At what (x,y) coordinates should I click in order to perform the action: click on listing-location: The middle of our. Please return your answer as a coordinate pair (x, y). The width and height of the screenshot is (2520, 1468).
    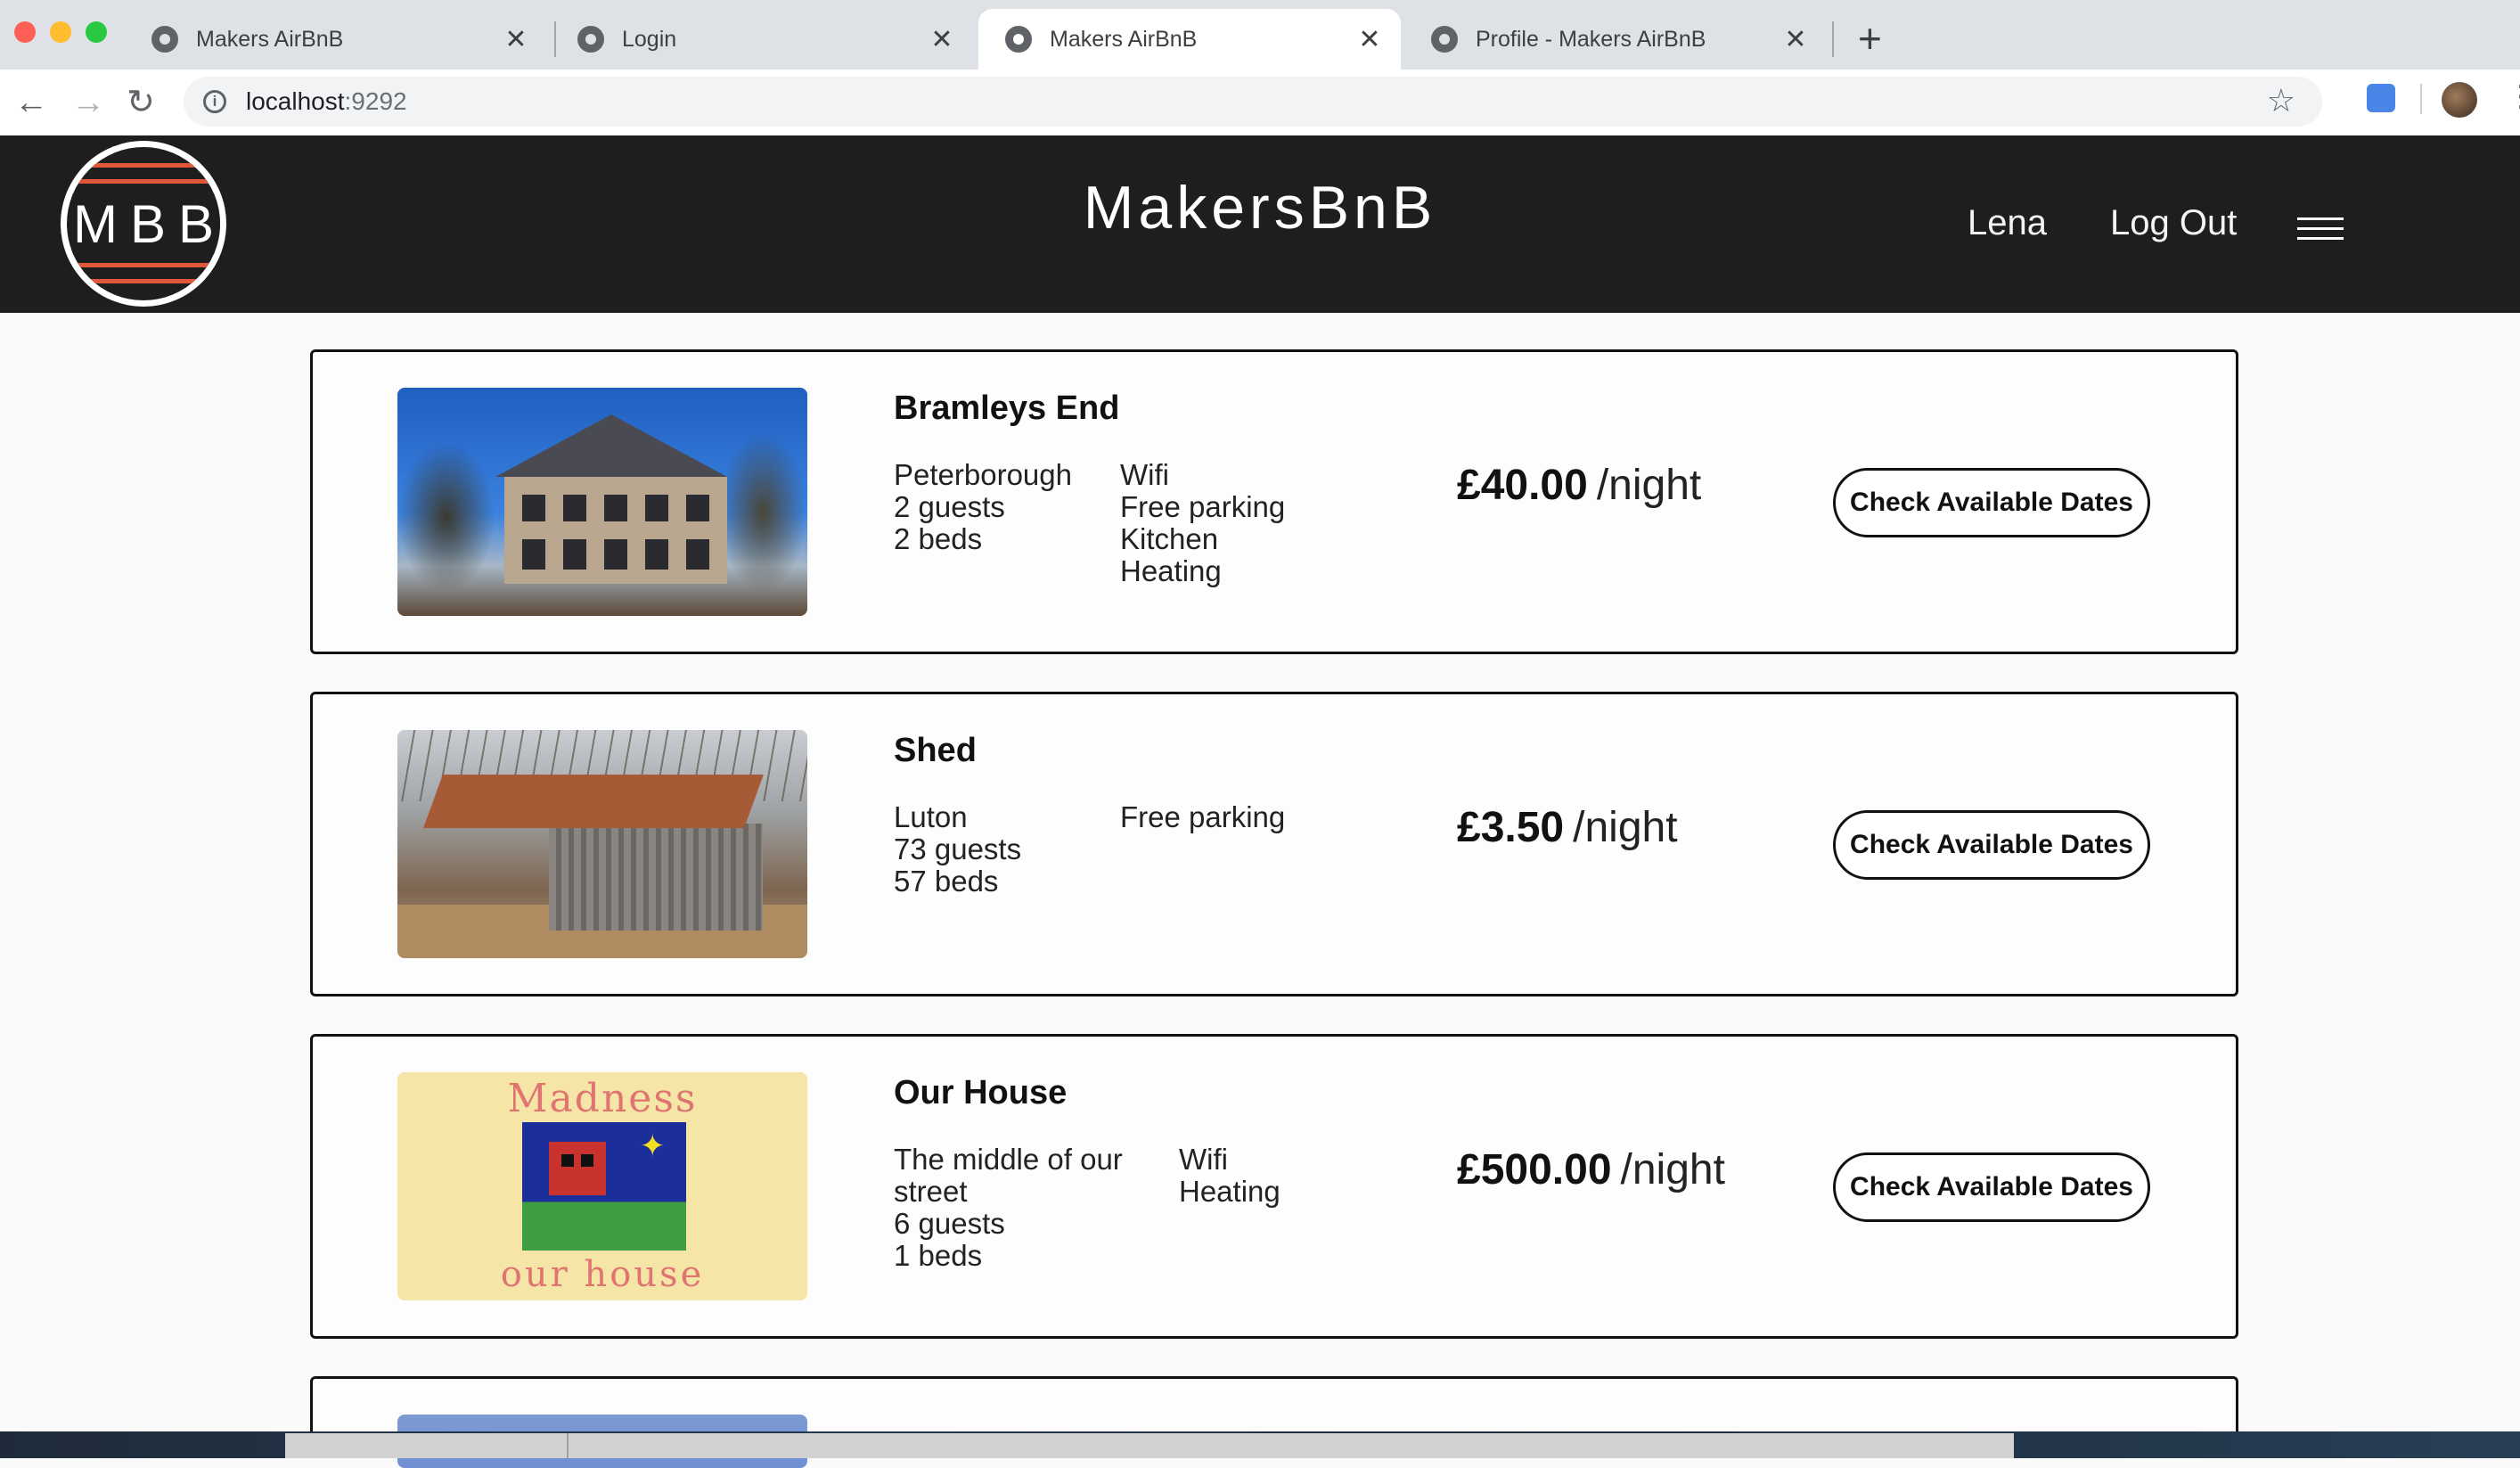
    Looking at the image, I should click on (1009, 1159).